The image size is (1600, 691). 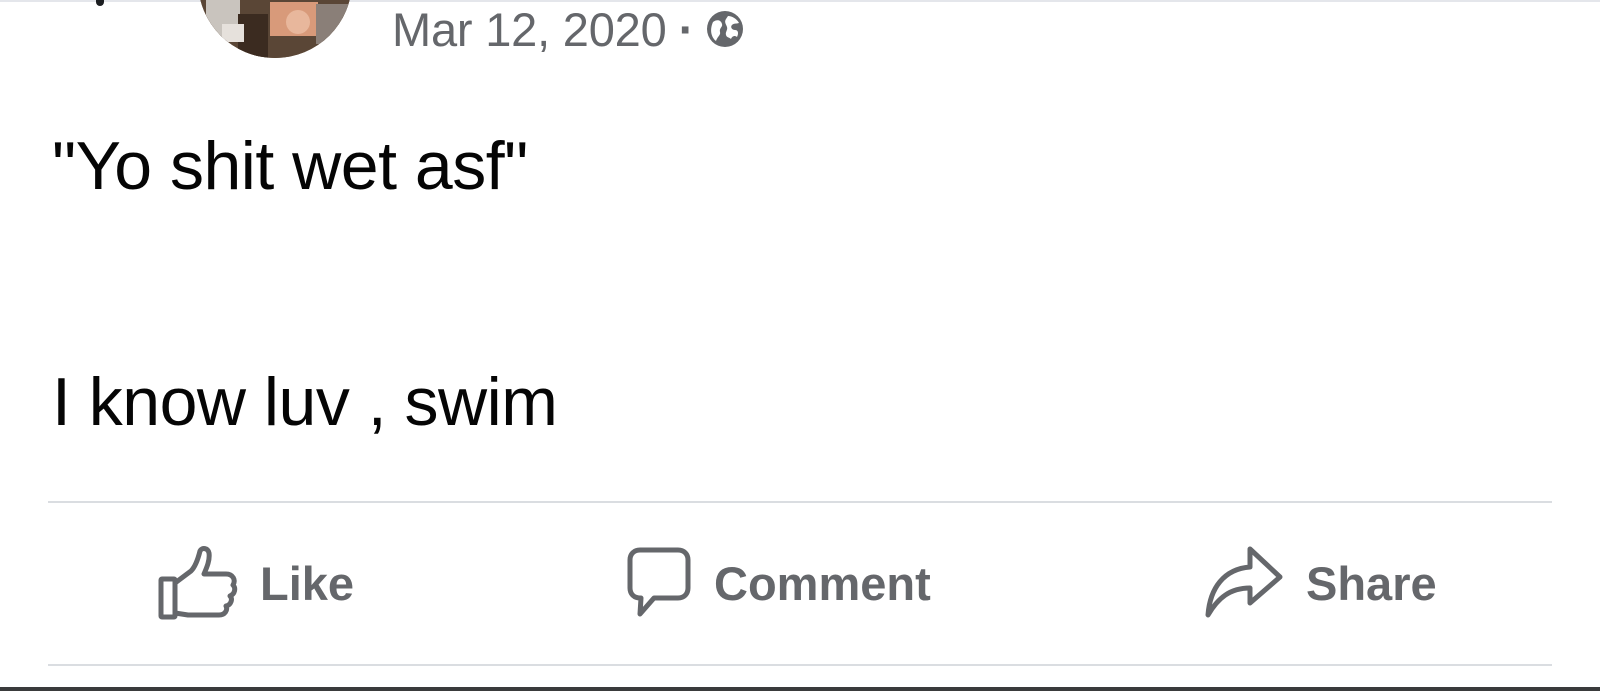 What do you see at coordinates (800, 502) in the screenshot?
I see `divider-above-actions` at bounding box center [800, 502].